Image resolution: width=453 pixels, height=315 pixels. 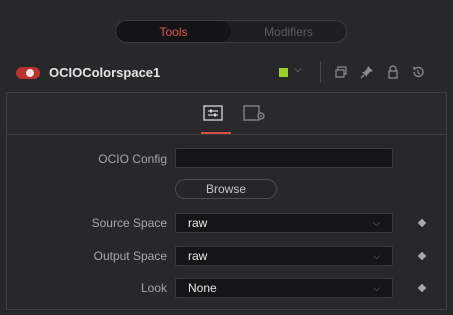 I want to click on look-select: None ⌵, so click(x=284, y=288).